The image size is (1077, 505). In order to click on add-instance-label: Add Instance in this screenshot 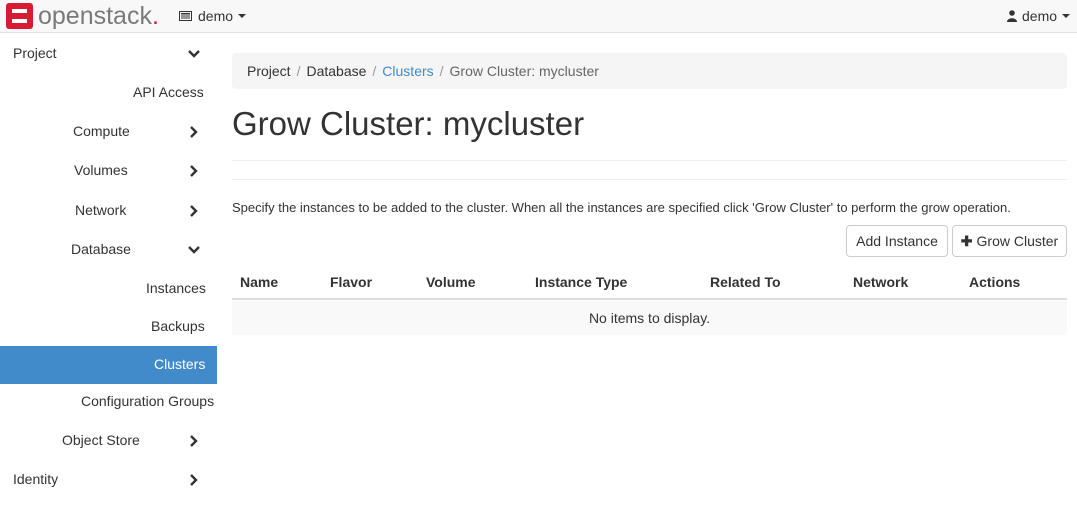, I will do `click(897, 241)`.